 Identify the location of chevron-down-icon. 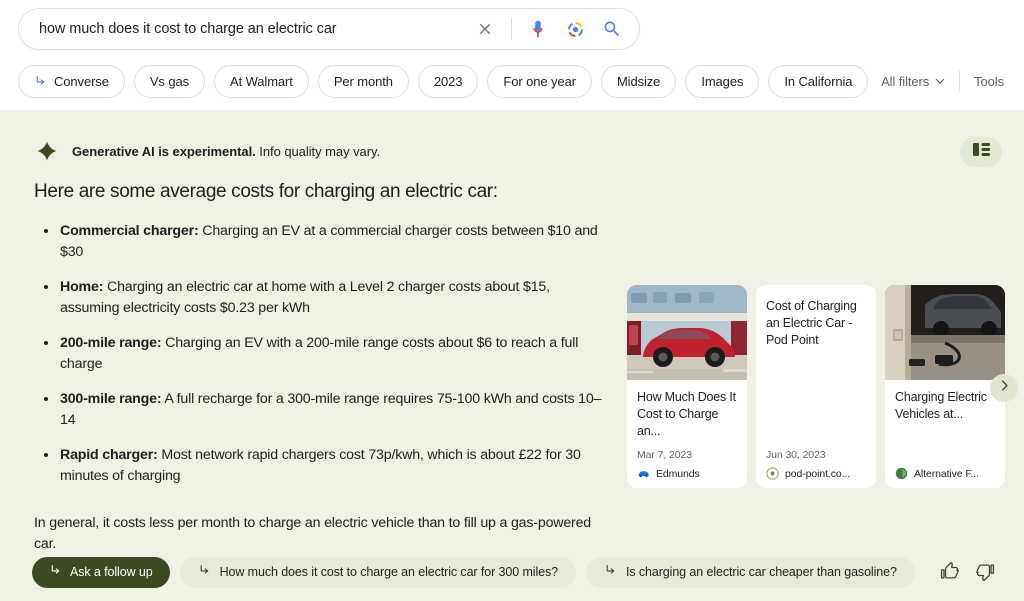
(940, 81).